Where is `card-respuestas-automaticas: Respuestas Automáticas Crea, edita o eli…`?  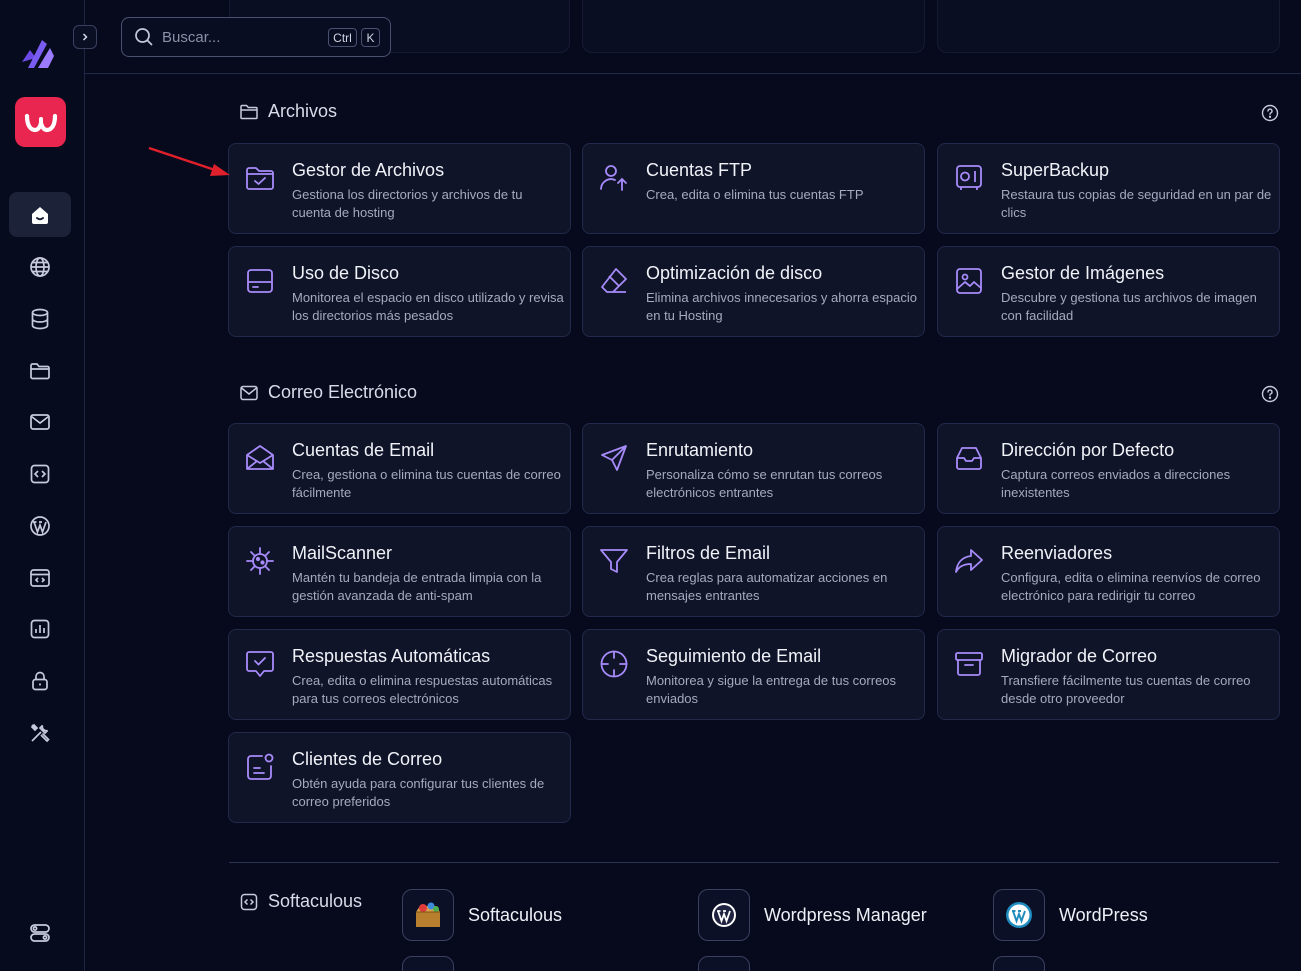 card-respuestas-automaticas: Respuestas Automáticas Crea, edita o eli… is located at coordinates (399, 674).